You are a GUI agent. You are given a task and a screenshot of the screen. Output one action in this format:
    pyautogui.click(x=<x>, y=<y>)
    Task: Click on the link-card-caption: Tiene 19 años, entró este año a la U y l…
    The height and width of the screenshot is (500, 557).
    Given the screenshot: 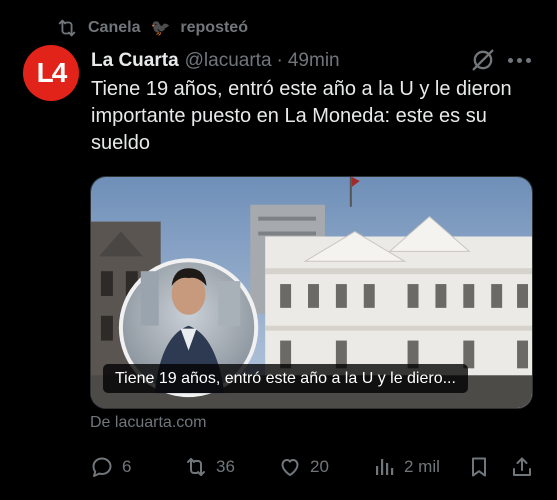 What is the action you would take?
    pyautogui.click(x=285, y=378)
    